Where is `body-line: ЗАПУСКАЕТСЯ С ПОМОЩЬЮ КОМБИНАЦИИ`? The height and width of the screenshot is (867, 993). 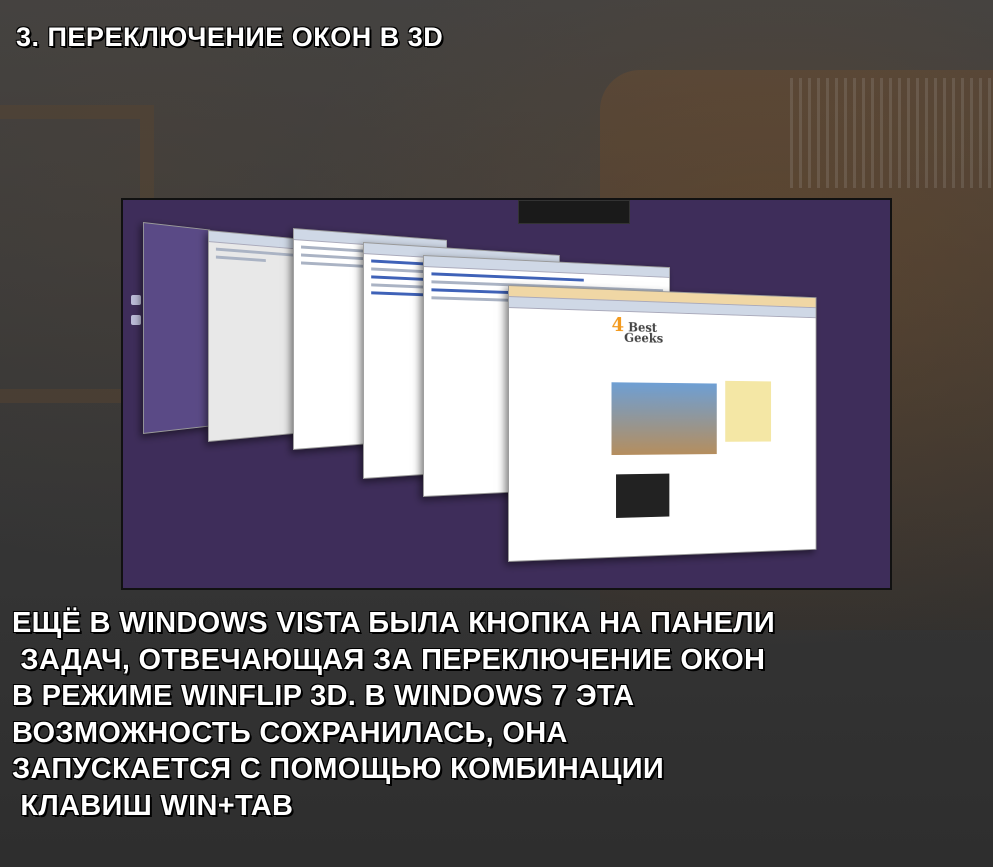
body-line: ЗАПУСКАЕТСЯ С ПОМОЩЬЮ КОМБИНАЦИИ is located at coordinates (338, 769).